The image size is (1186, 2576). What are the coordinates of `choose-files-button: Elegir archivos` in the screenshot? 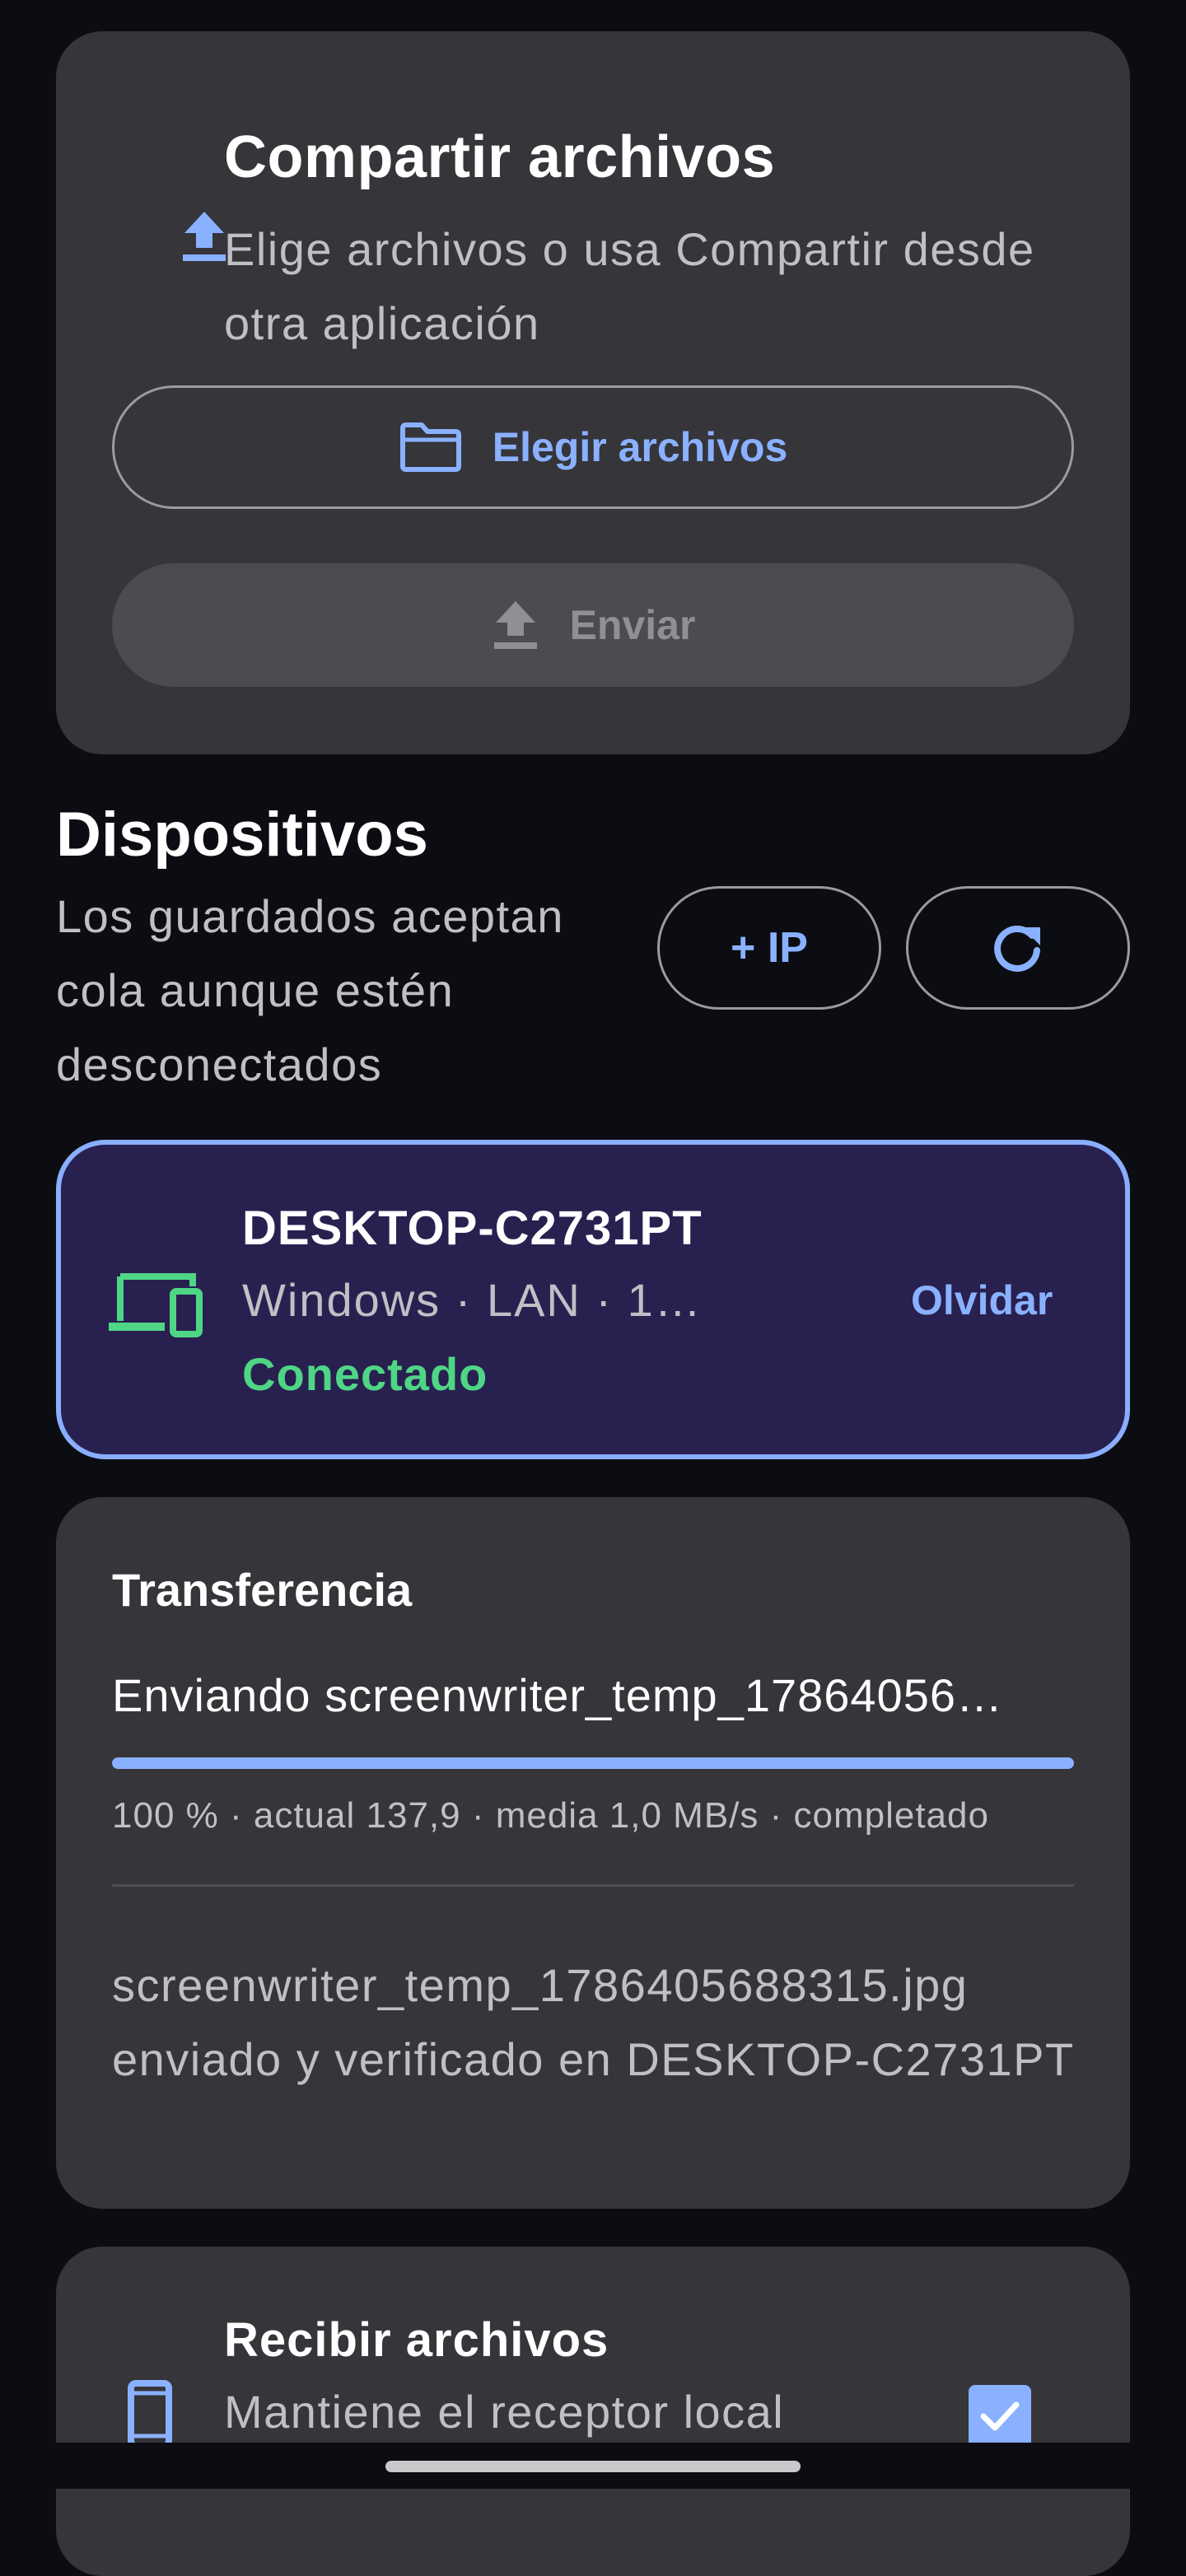 It's located at (593, 447).